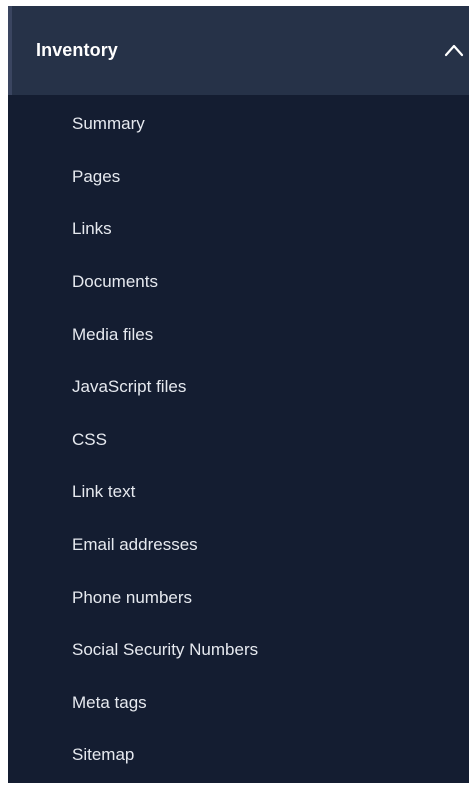 The width and height of the screenshot is (469, 789). I want to click on menu-item-sitemap: Sitemap, so click(238, 755).